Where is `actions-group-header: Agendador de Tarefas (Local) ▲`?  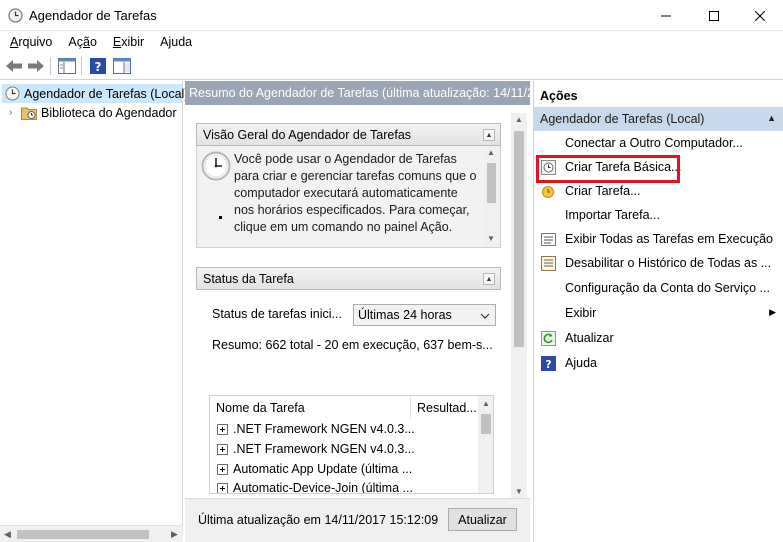
actions-group-header: Agendador de Tarefas (Local) ▲ is located at coordinates (658, 119).